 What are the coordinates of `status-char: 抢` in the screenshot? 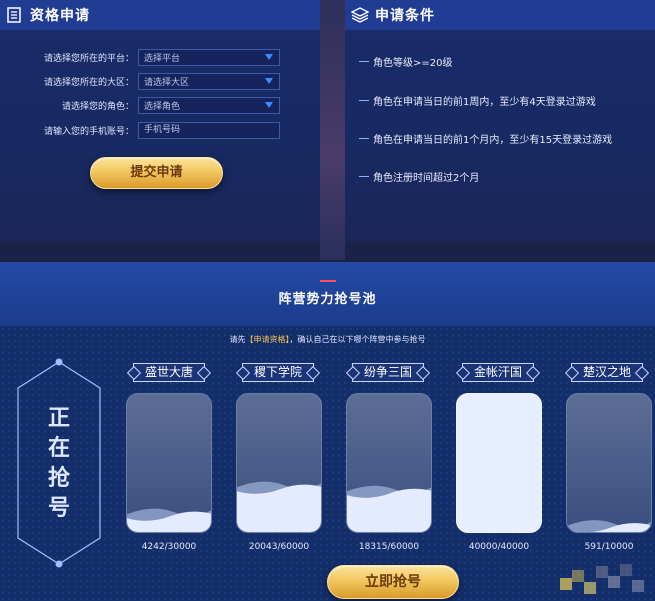 It's located at (58, 478).